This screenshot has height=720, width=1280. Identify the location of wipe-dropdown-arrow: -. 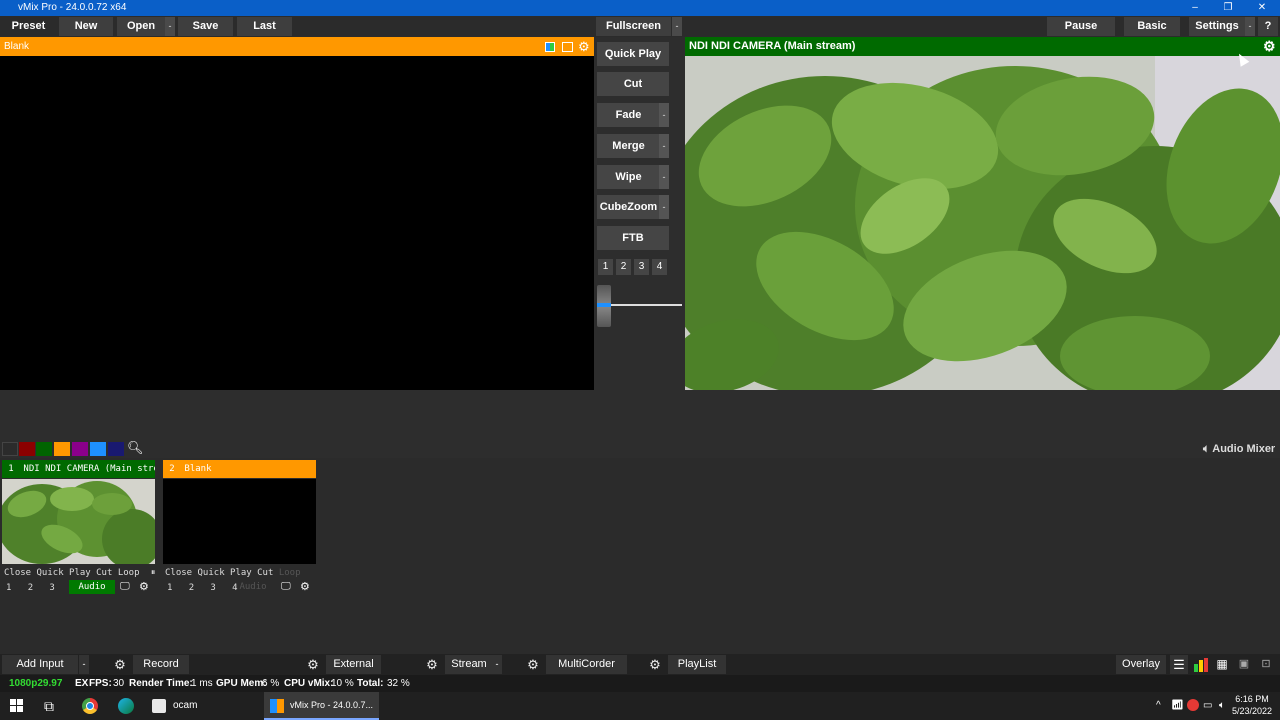
(664, 177).